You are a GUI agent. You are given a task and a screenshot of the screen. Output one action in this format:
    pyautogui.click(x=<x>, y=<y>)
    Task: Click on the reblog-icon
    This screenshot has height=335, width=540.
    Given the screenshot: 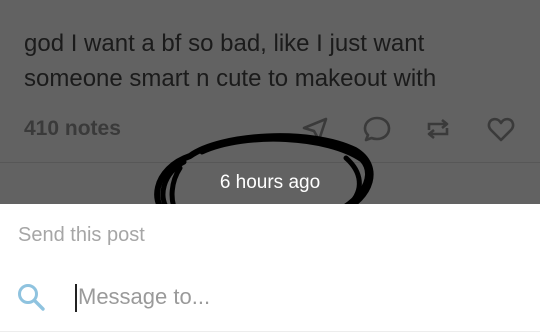 What is the action you would take?
    pyautogui.click(x=438, y=129)
    